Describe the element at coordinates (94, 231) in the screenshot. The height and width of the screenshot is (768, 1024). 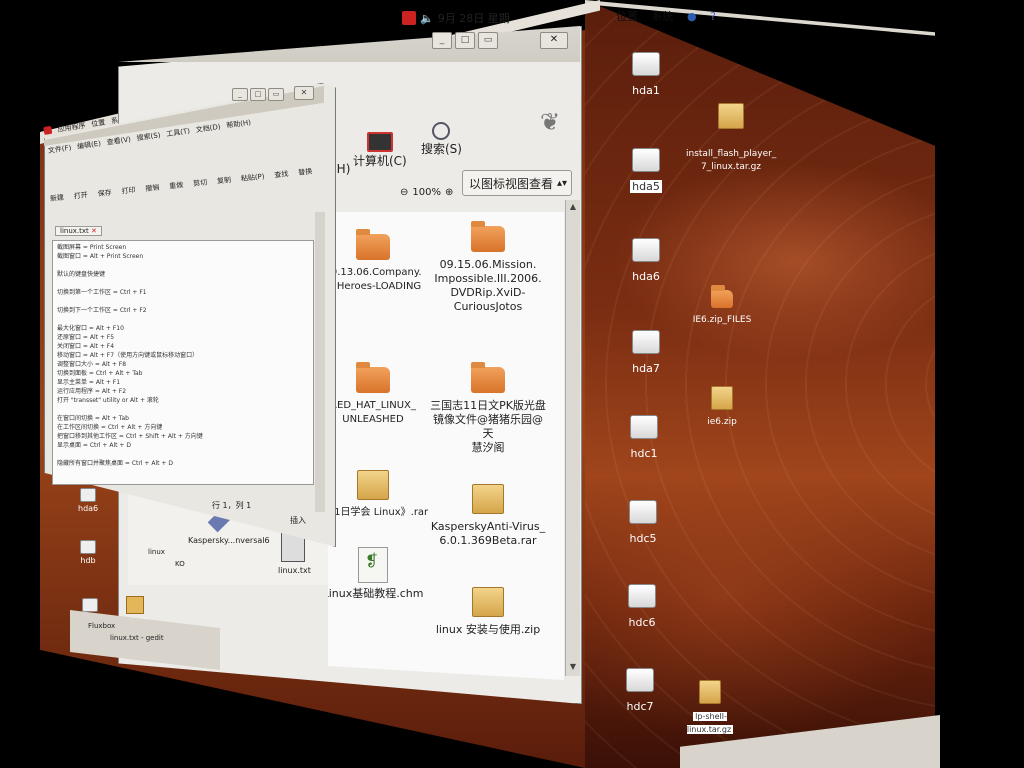
I see `tab-close-icon: ✕` at that location.